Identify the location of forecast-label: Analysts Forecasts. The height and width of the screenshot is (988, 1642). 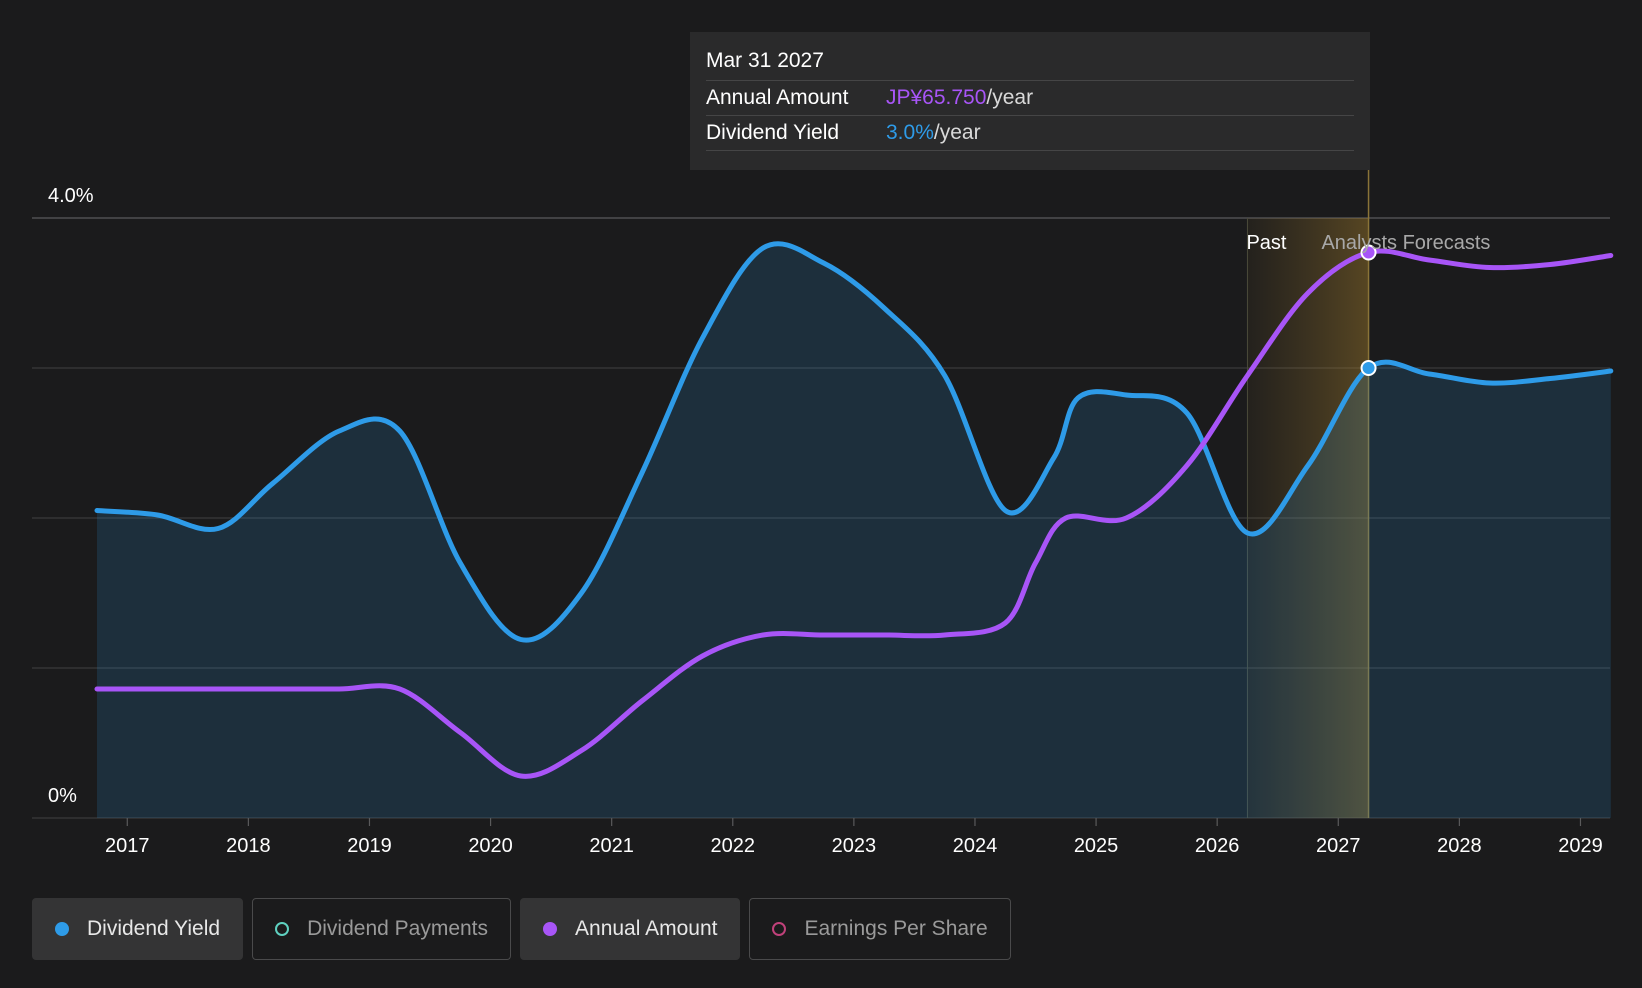
(1405, 243).